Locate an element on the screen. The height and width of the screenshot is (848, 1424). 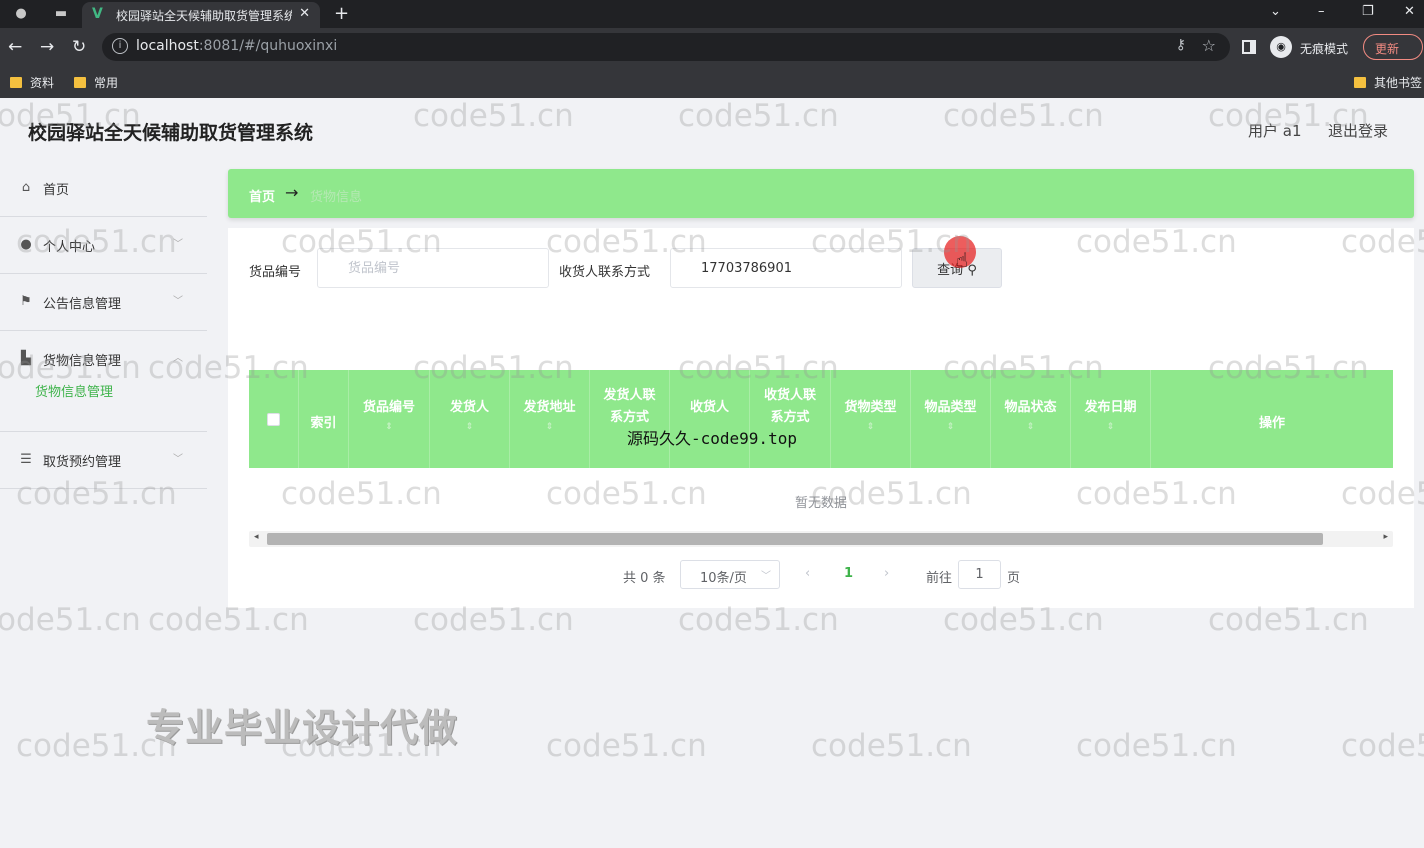
sidebar-item-goods: ▙ 货物信息管理 ︿ is located at coordinates (103, 356).